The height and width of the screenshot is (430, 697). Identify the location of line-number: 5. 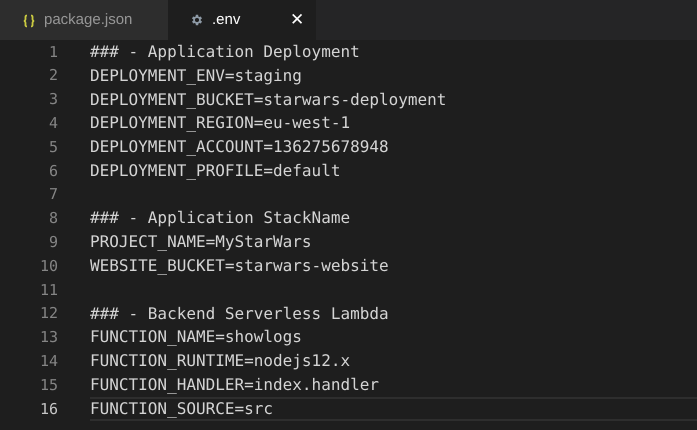
(53, 147).